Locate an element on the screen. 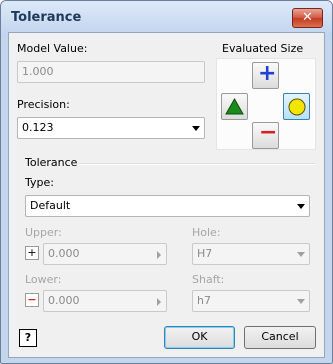  upper-size-button: + is located at coordinates (265, 75).